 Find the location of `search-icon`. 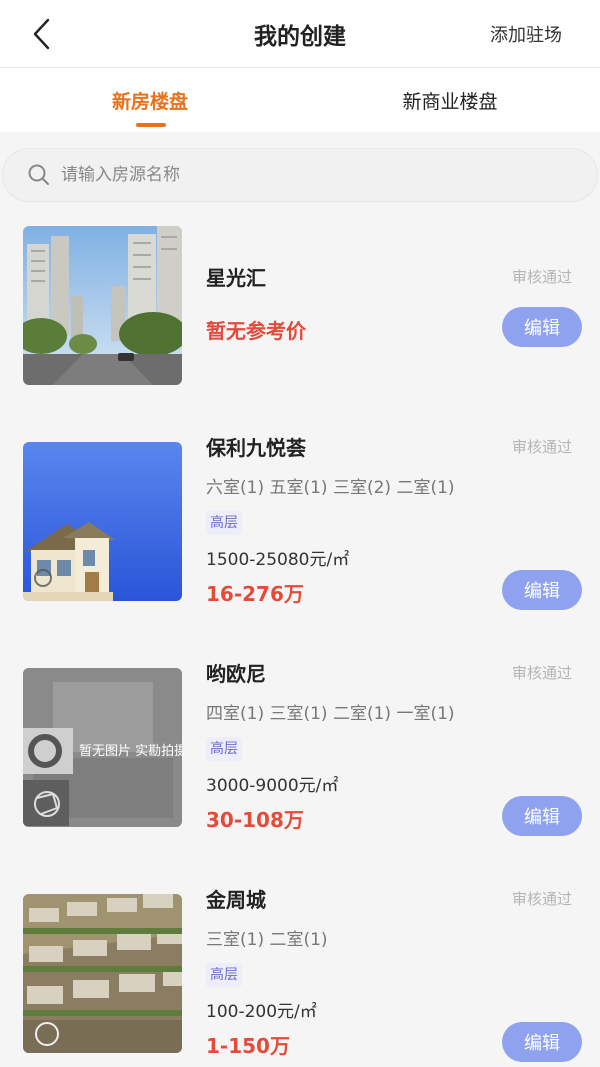

search-icon is located at coordinates (38, 174).